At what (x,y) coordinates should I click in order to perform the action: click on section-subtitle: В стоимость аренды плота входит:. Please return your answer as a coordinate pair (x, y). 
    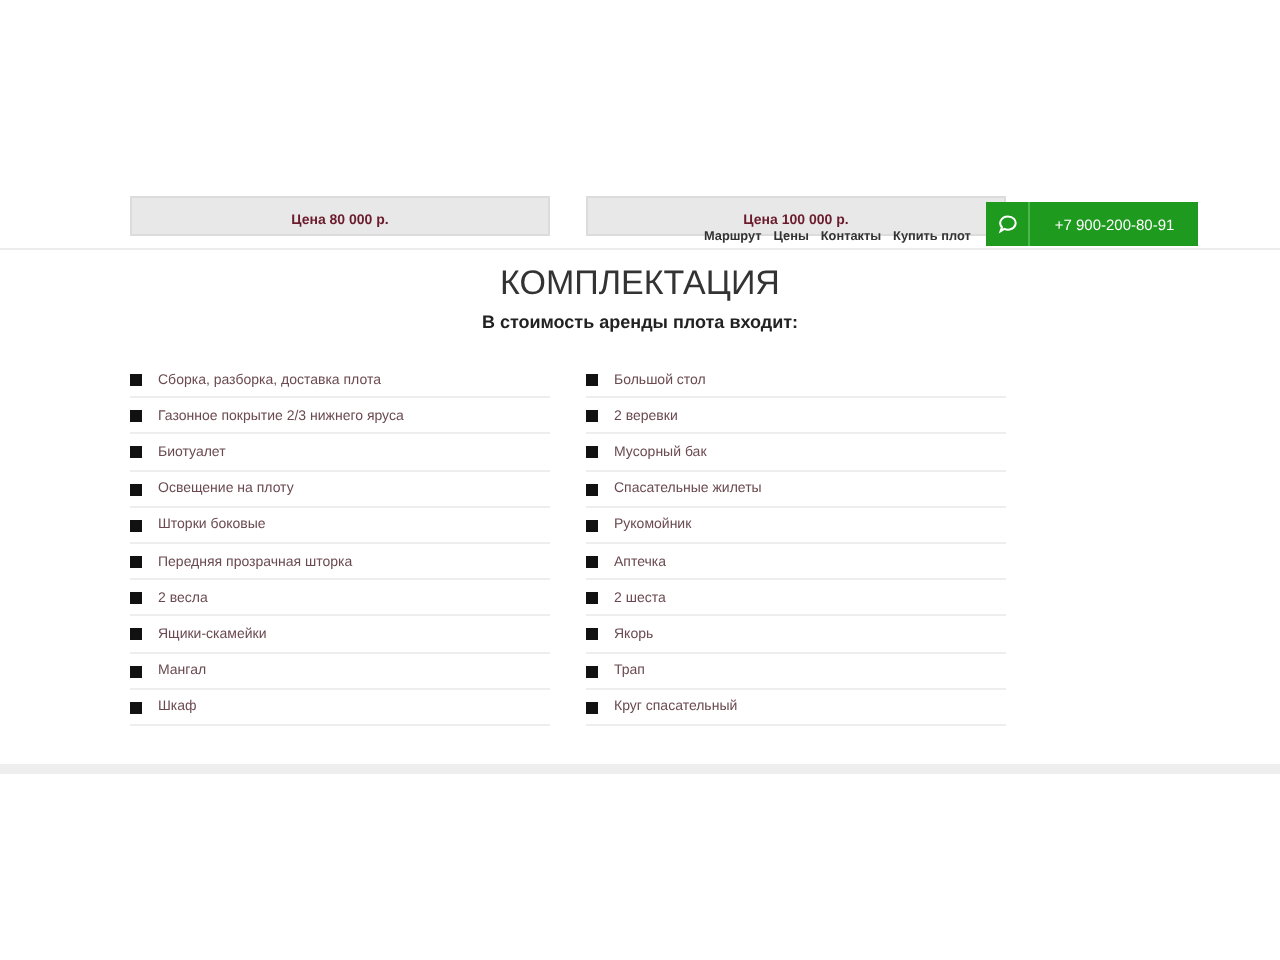
    Looking at the image, I should click on (640, 322).